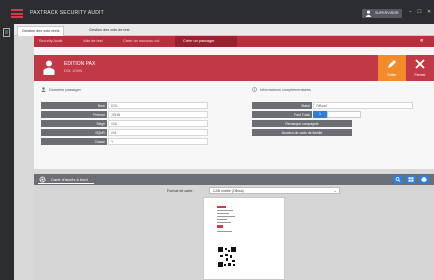 The height and width of the screenshot is (280, 434). What do you see at coordinates (217, 12) in the screenshot?
I see `title-bar: PAXTRACK SECURITY AUDIT SUPERVISOR – ☐ ✕` at bounding box center [217, 12].